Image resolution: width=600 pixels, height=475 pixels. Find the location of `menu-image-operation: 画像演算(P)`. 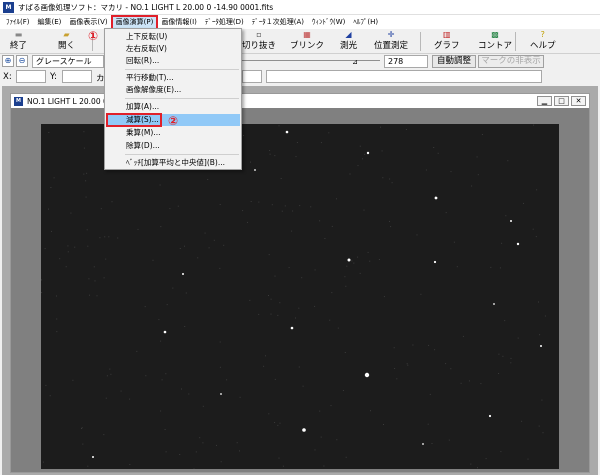

menu-image-operation: 画像演算(P) is located at coordinates (134, 22).